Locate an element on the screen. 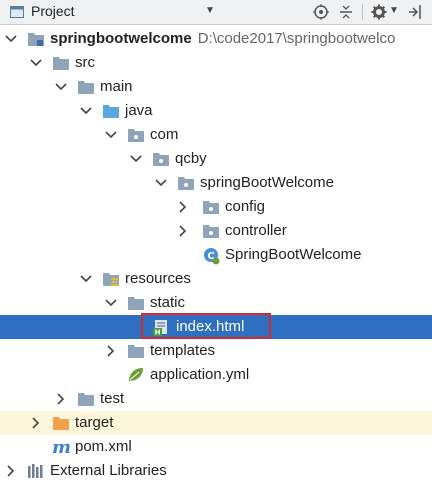 The image size is (432, 484). tree-row-java: java is located at coordinates (216, 111).